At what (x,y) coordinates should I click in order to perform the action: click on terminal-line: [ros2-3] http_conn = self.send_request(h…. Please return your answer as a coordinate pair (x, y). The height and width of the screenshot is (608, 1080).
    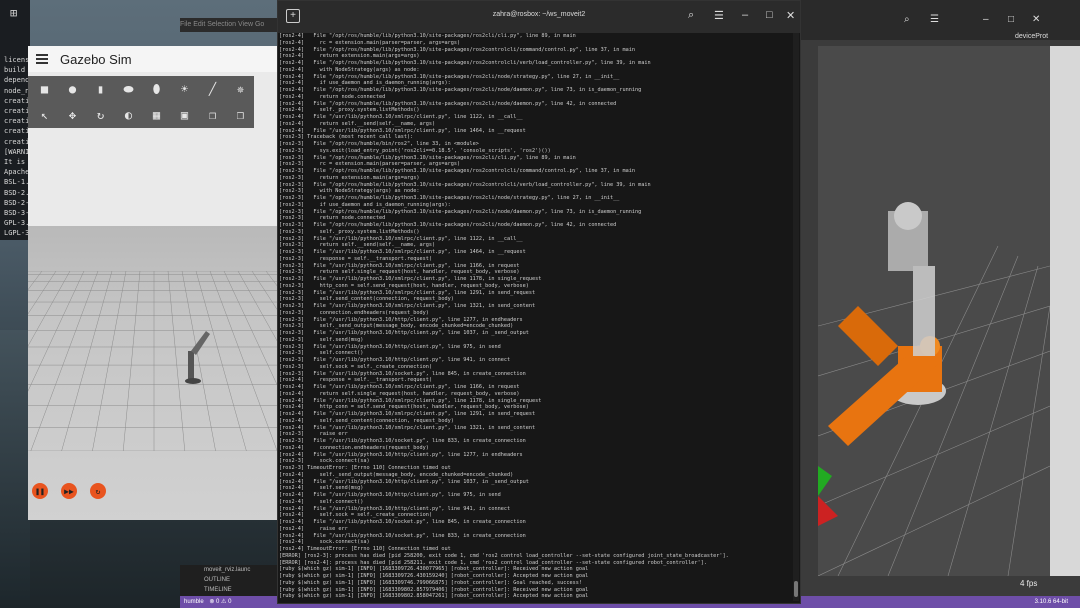
    Looking at the image, I should click on (404, 285).